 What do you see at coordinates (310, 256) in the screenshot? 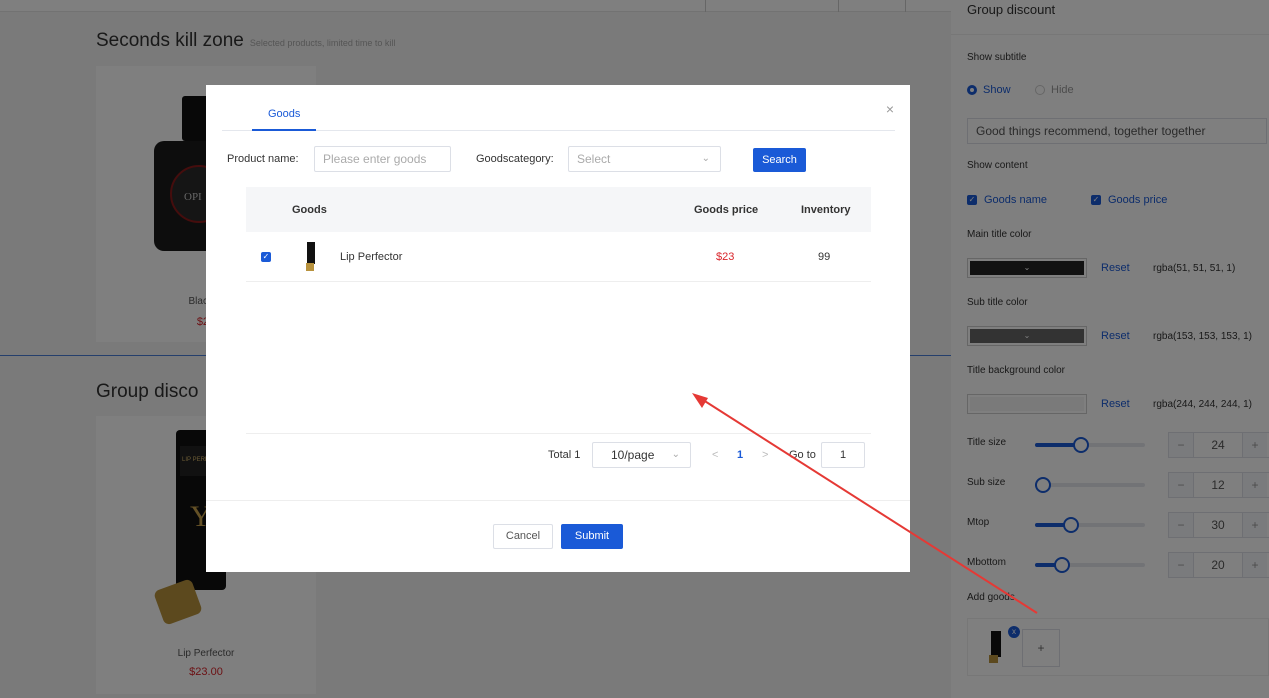
I see `goods-thumbnail` at bounding box center [310, 256].